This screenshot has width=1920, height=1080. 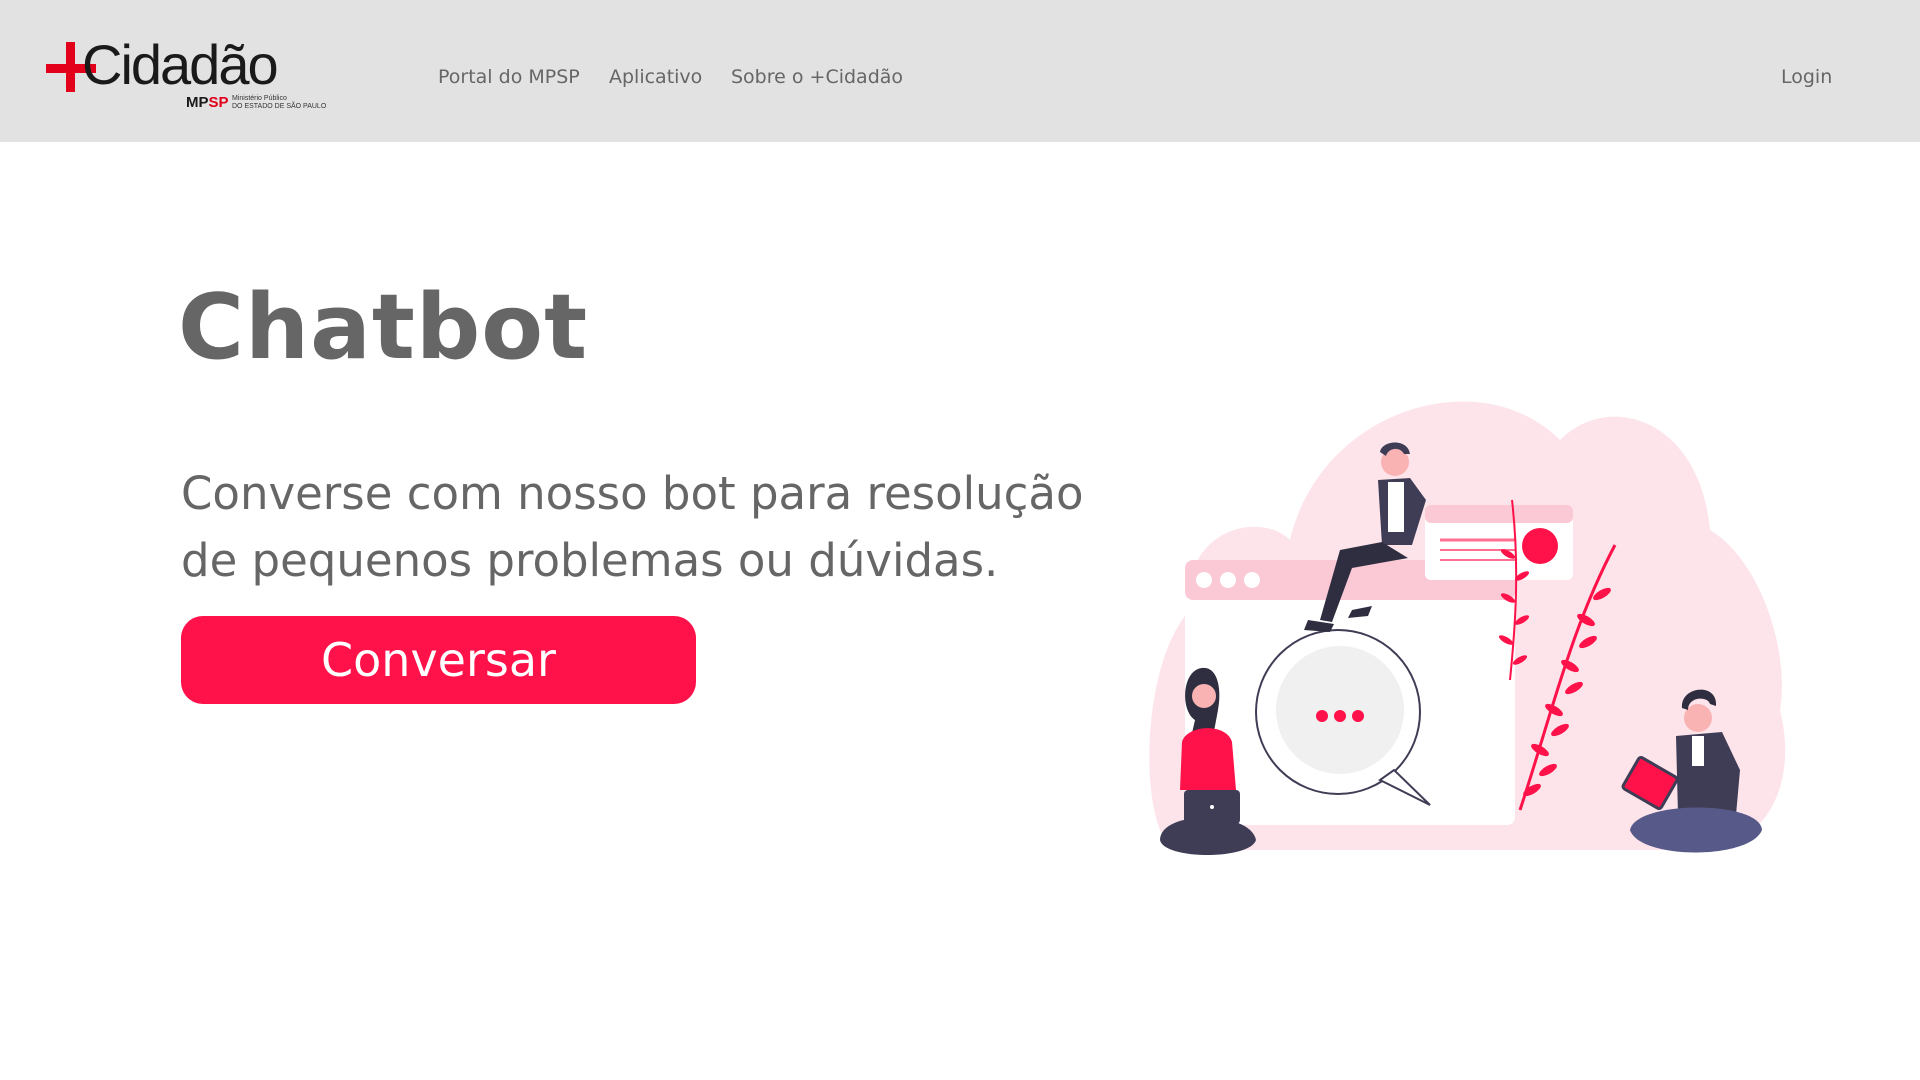 What do you see at coordinates (180, 64) in the screenshot?
I see `logo-brand-text: Cidadão` at bounding box center [180, 64].